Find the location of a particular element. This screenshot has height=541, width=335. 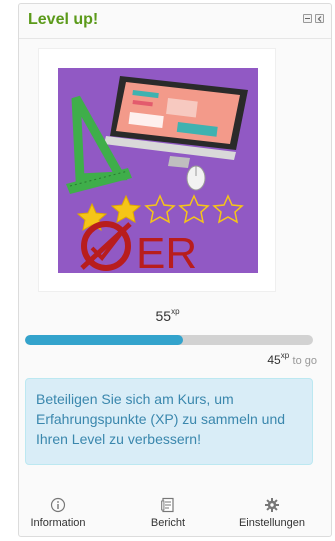

report-label: Bericht is located at coordinates (168, 523).